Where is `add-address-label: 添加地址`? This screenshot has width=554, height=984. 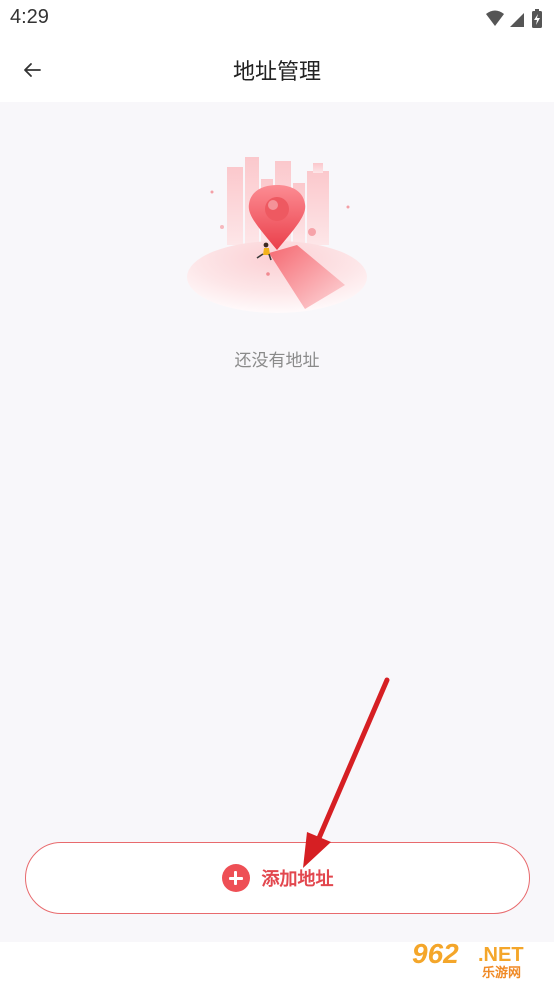 add-address-label: 添加地址 is located at coordinates (297, 879).